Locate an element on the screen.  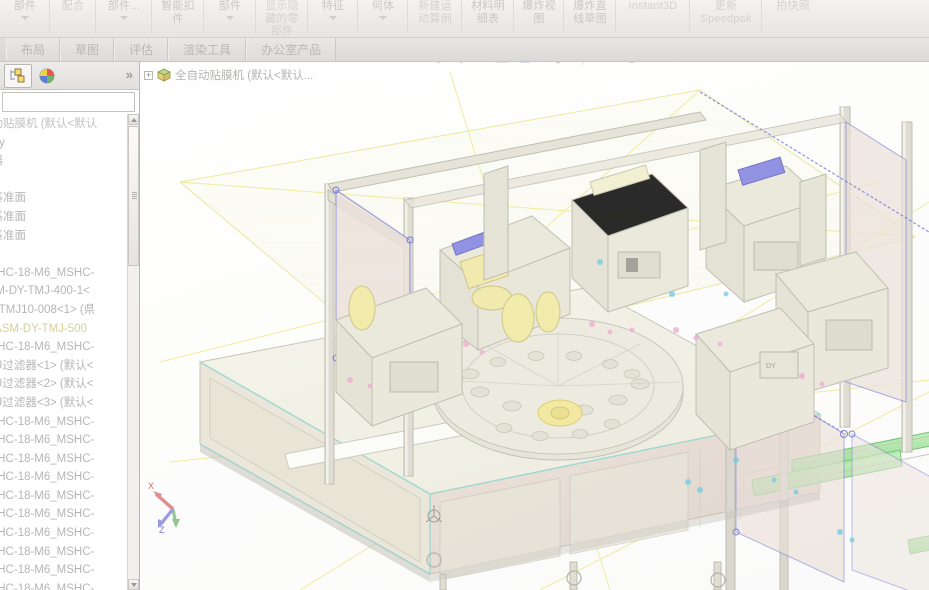
tree-item: DY-TMJ10-008<1> (県 is located at coordinates (63, 310).